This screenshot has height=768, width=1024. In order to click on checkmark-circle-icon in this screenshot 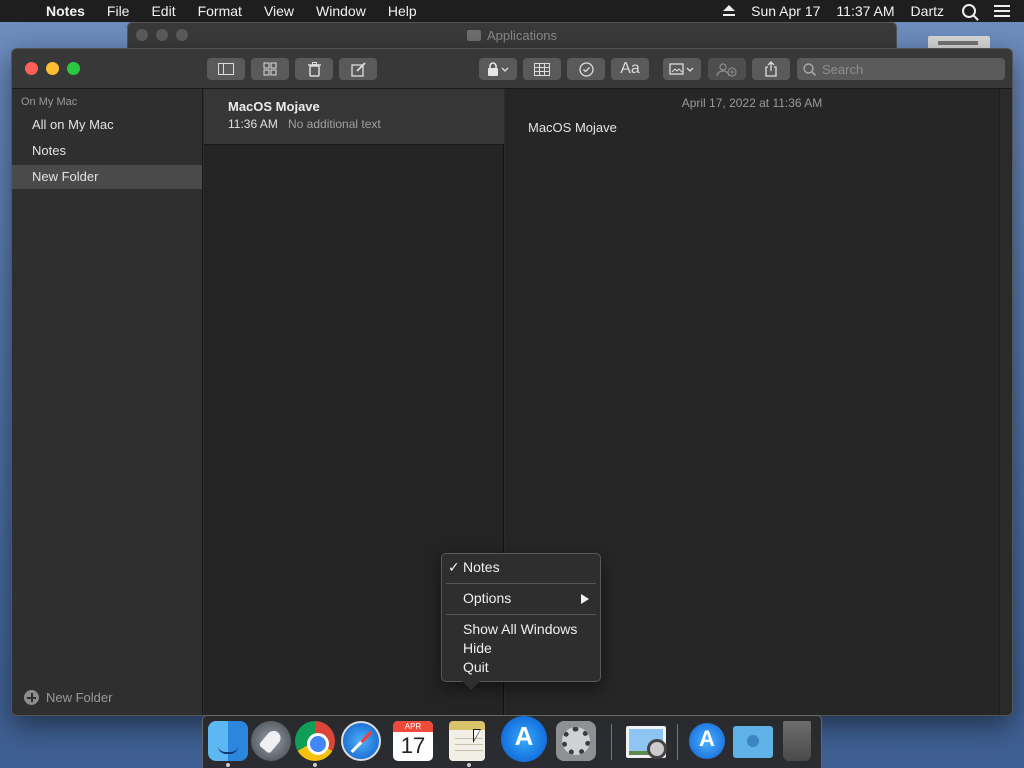, I will do `click(586, 69)`.